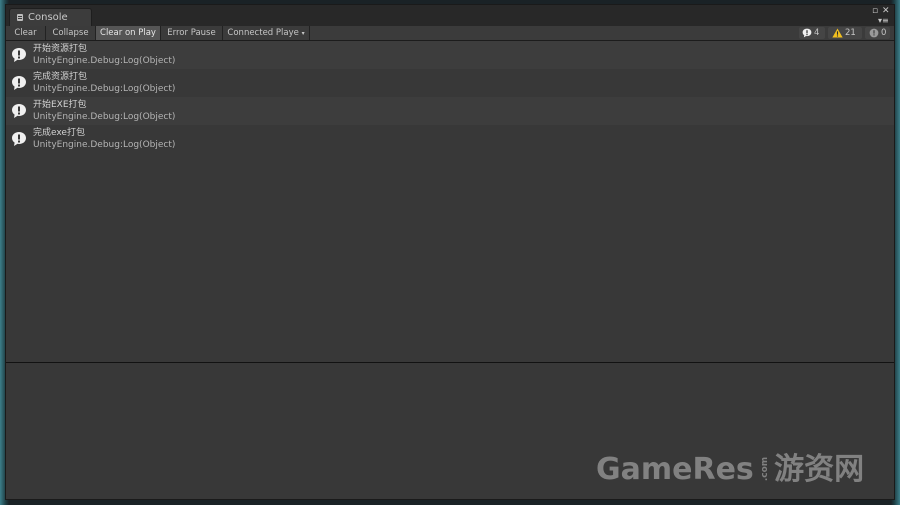 The width and height of the screenshot is (900, 505). What do you see at coordinates (837, 32) in the screenshot?
I see `warning-icon` at bounding box center [837, 32].